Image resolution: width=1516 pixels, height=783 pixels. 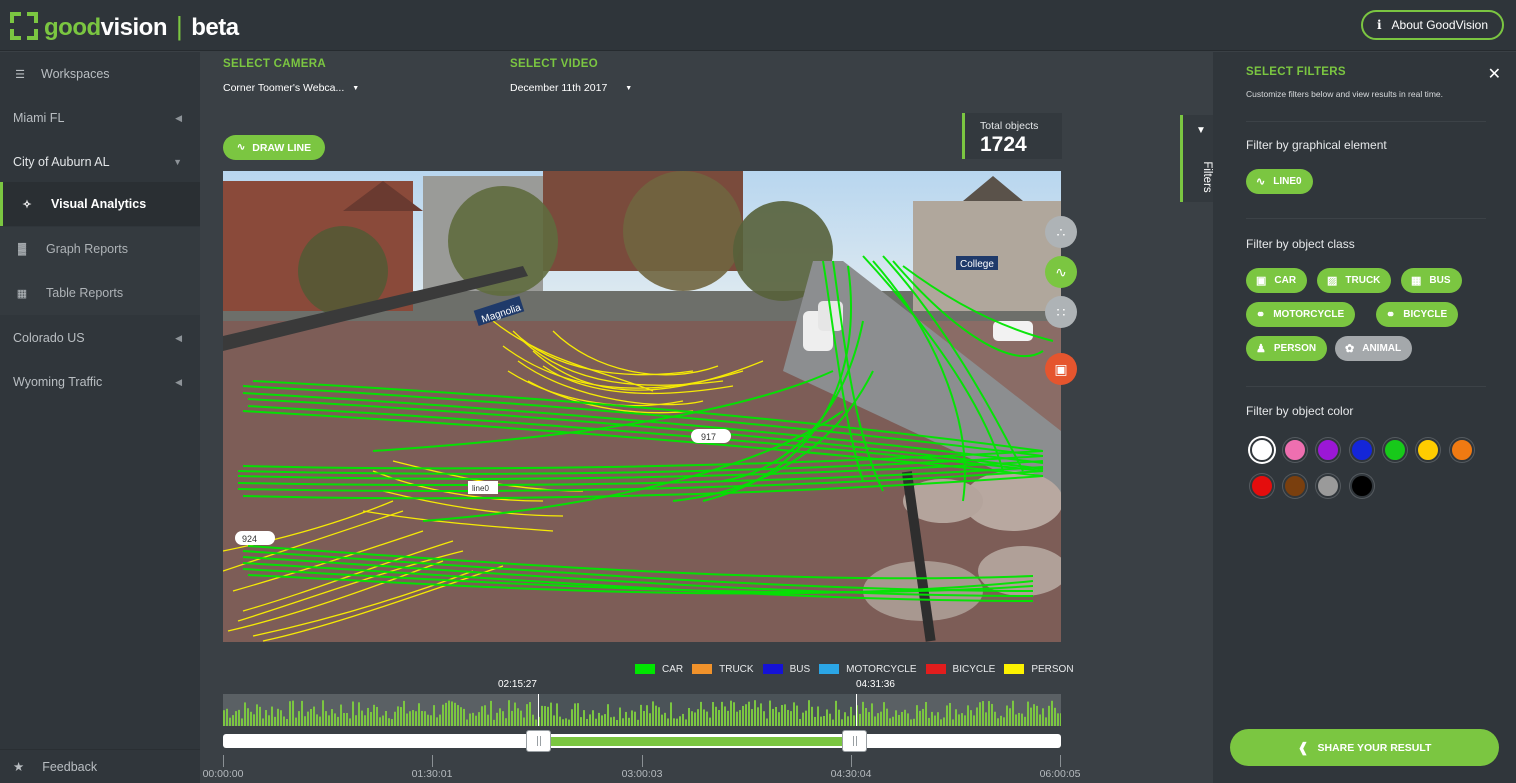 What do you see at coordinates (100, 338) in the screenshot?
I see `sidebar-item-colorado: Colorado US ◀` at bounding box center [100, 338].